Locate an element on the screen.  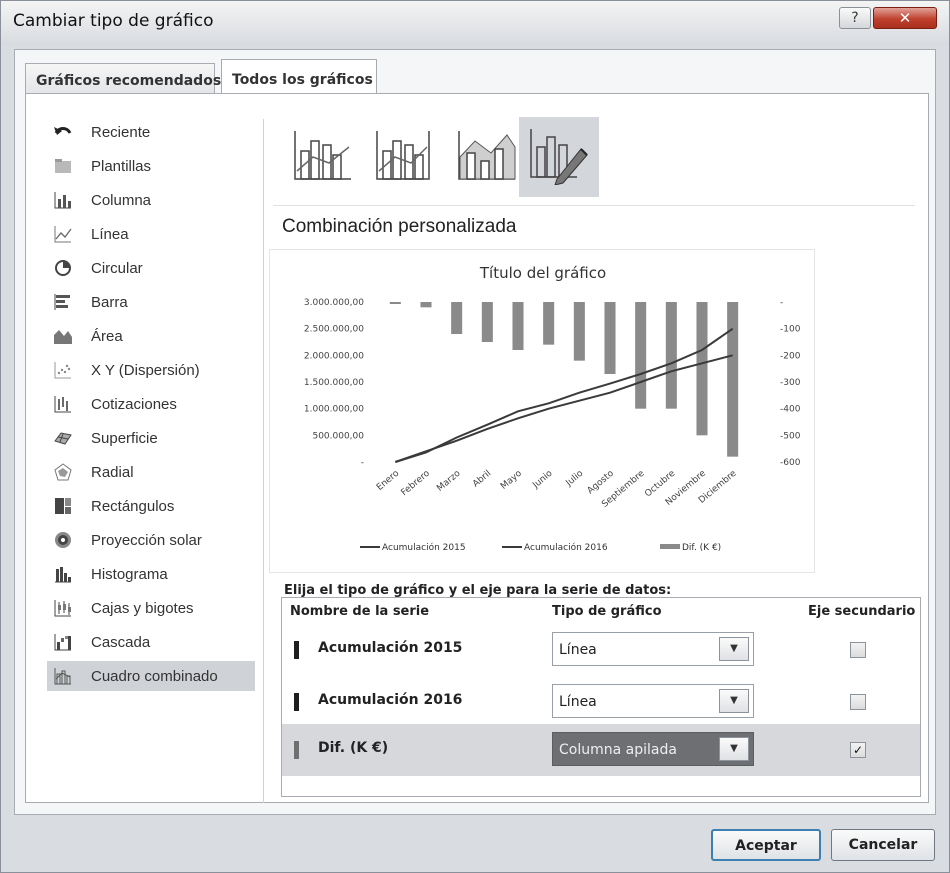
secondary-axis-checkbox: ✓ is located at coordinates (858, 750).